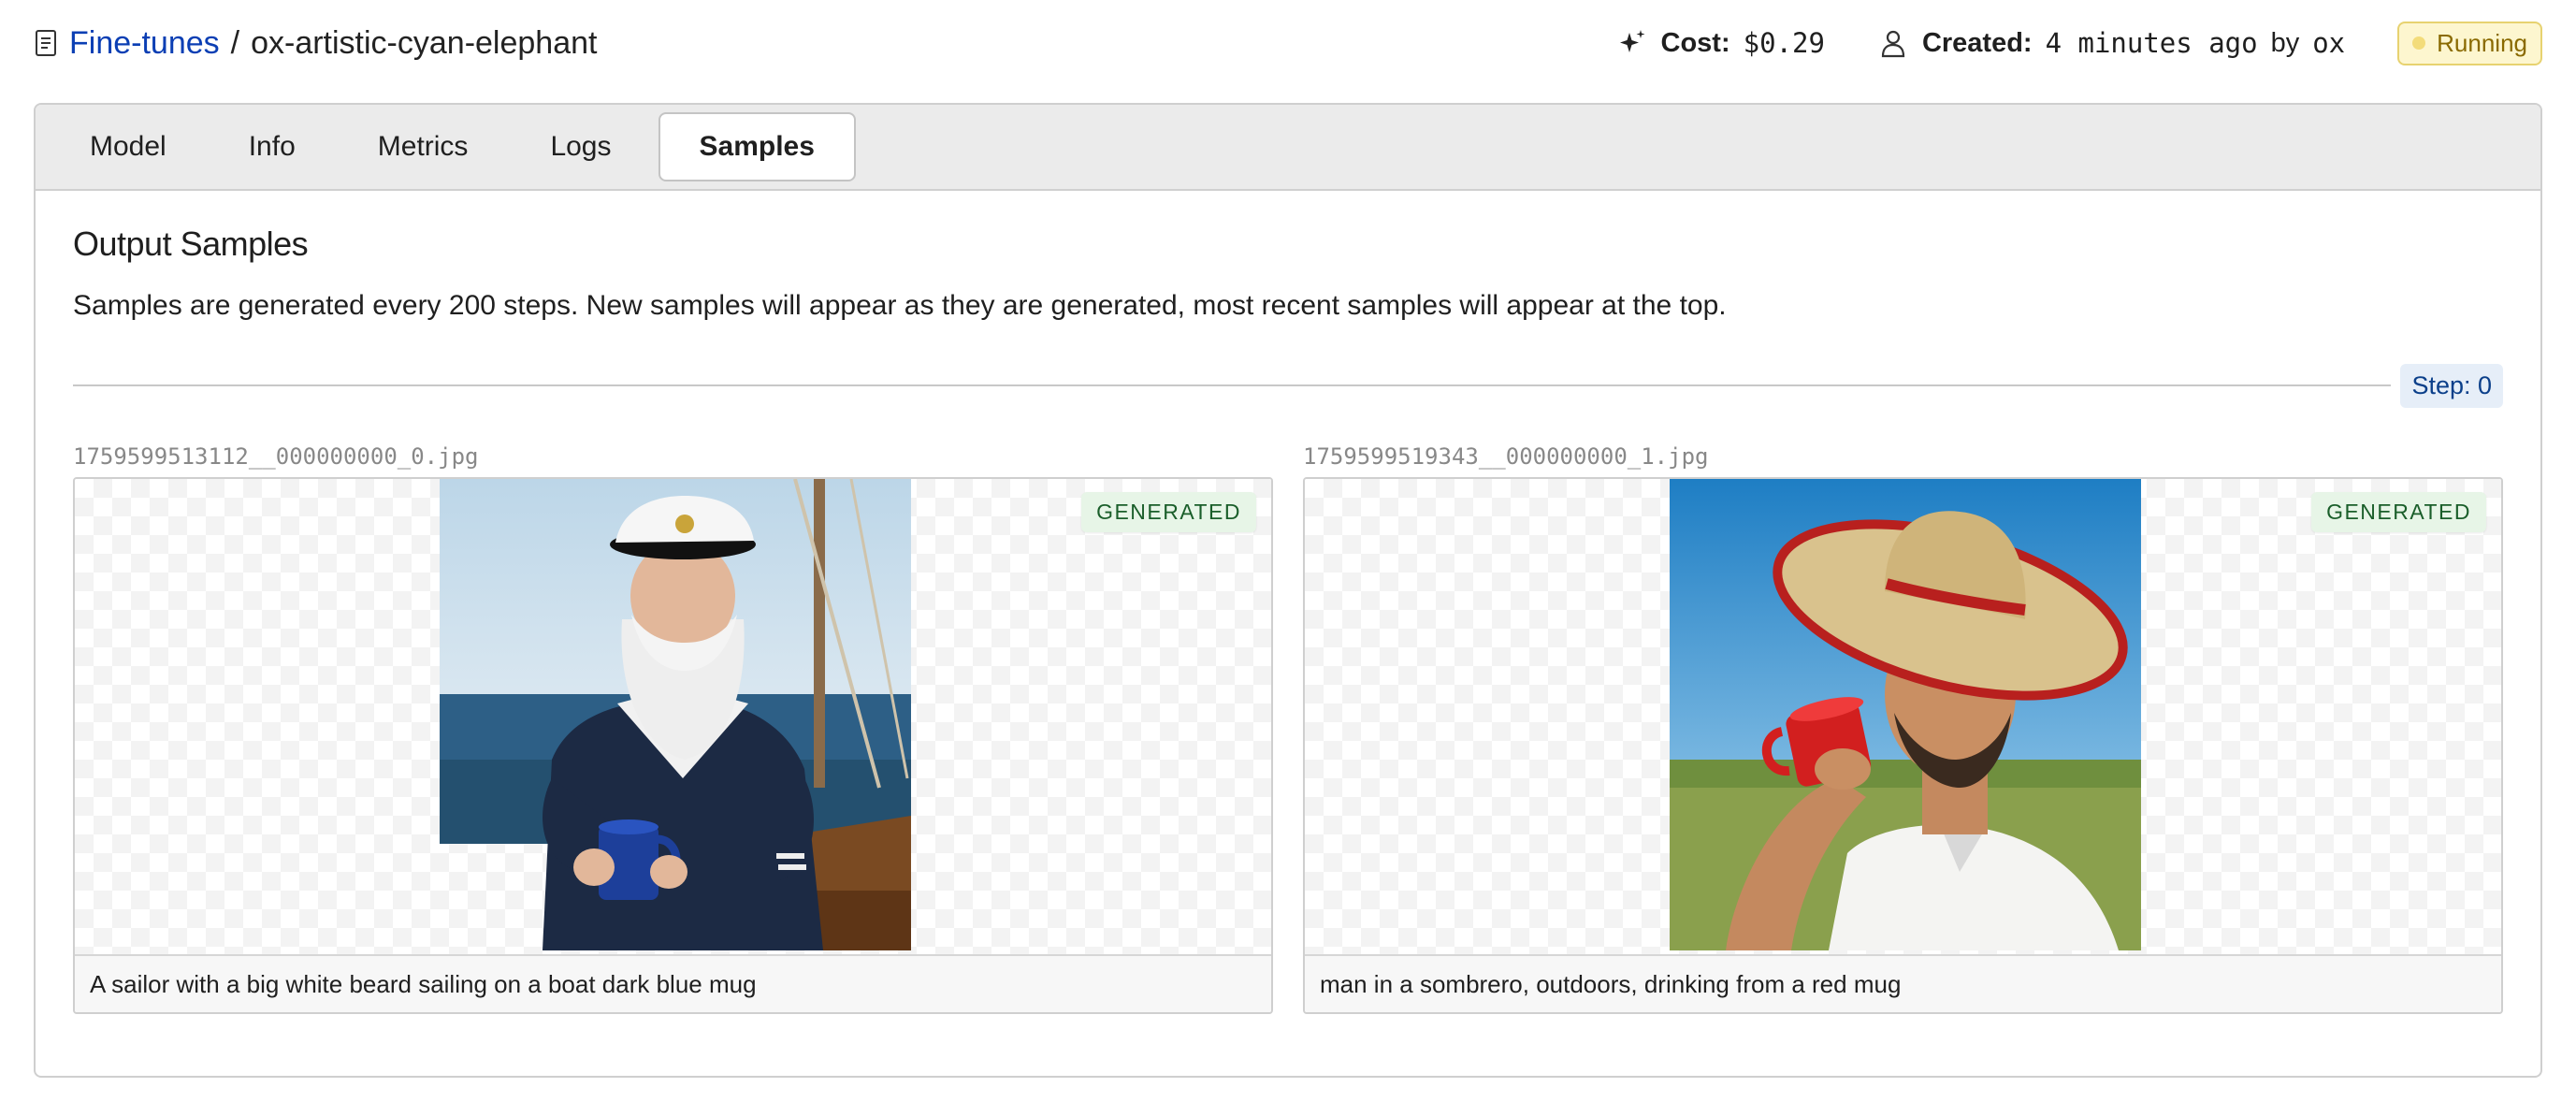  I want to click on status-badge: Running, so click(2469, 43).